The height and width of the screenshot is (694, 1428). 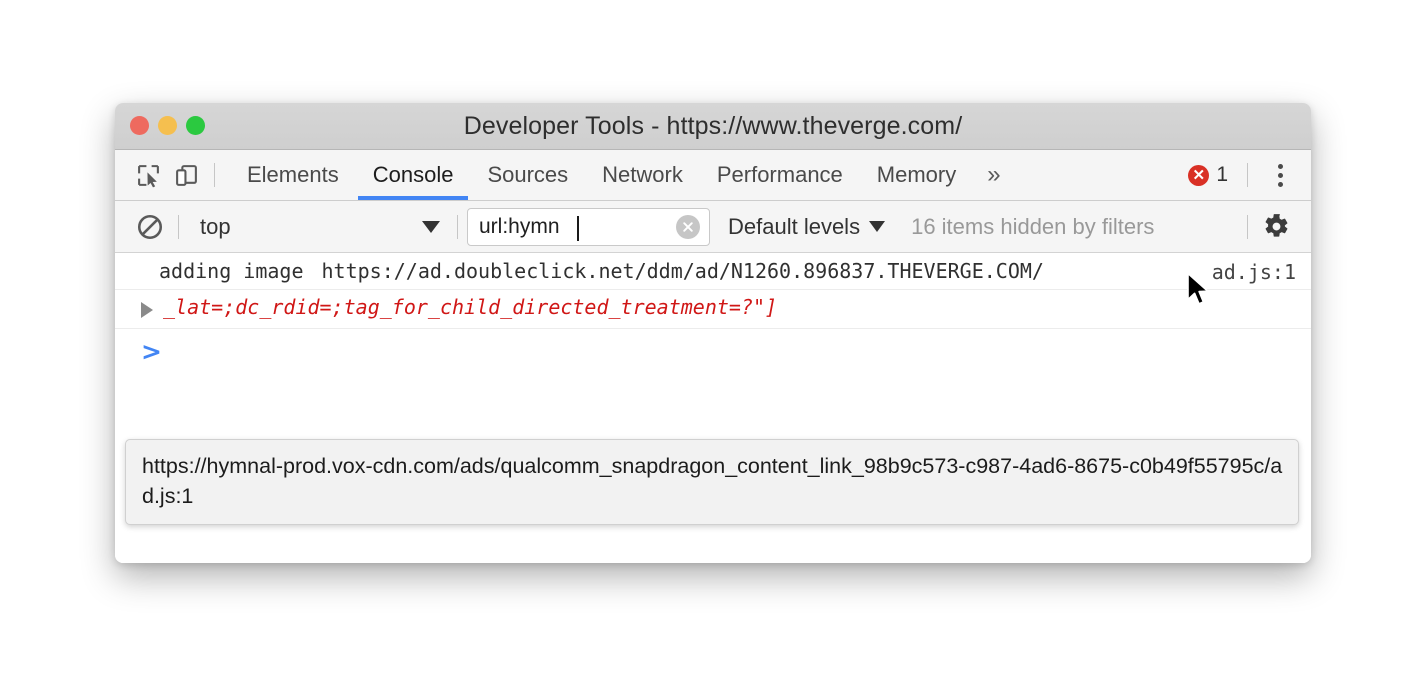 What do you see at coordinates (231, 271) in the screenshot?
I see `message-label: adding image` at bounding box center [231, 271].